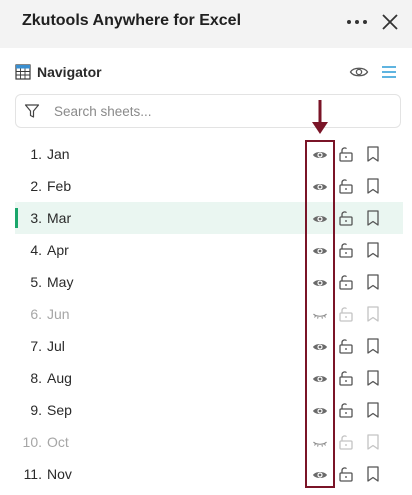 Image resolution: width=412 pixels, height=495 pixels. I want to click on sheet-row: 2. Feb, so click(206, 186).